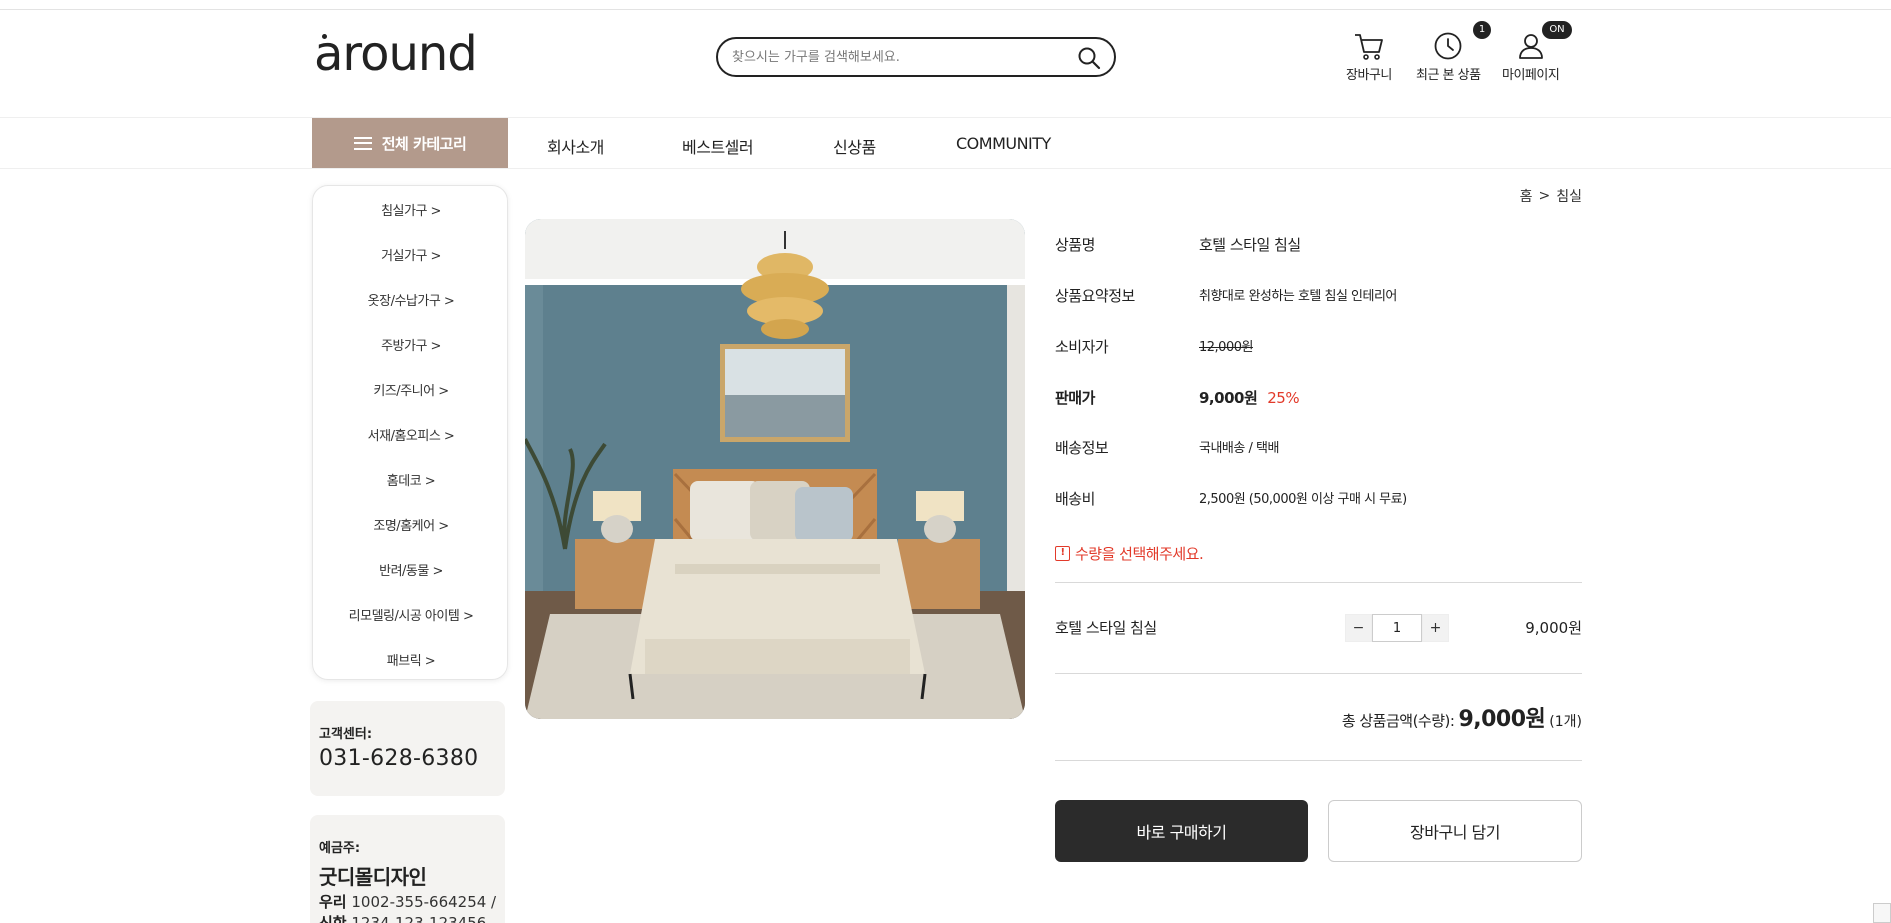 The height and width of the screenshot is (923, 1891). What do you see at coordinates (1369, 46) in the screenshot?
I see `cart-icon` at bounding box center [1369, 46].